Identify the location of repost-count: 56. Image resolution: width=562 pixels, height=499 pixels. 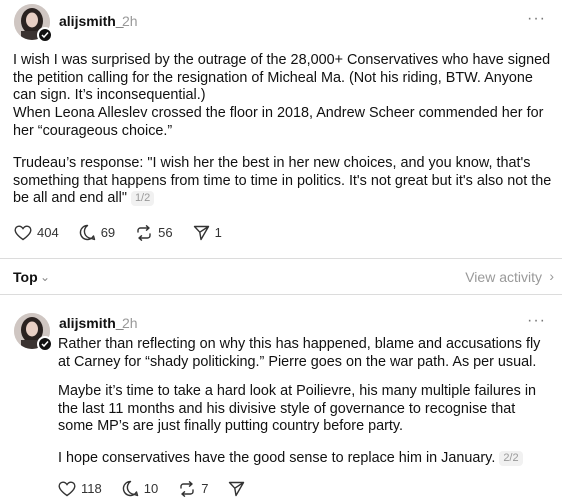
(165, 232).